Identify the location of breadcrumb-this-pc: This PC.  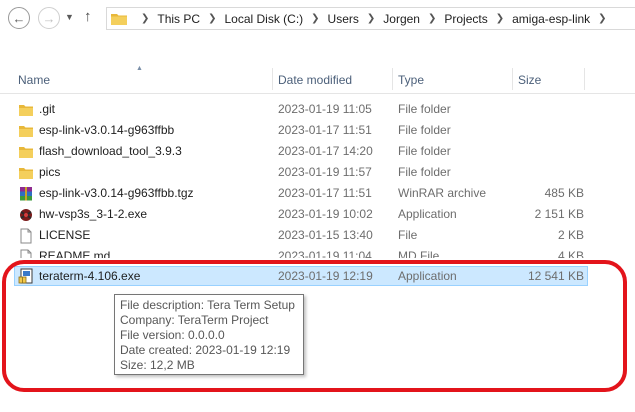
(178, 19).